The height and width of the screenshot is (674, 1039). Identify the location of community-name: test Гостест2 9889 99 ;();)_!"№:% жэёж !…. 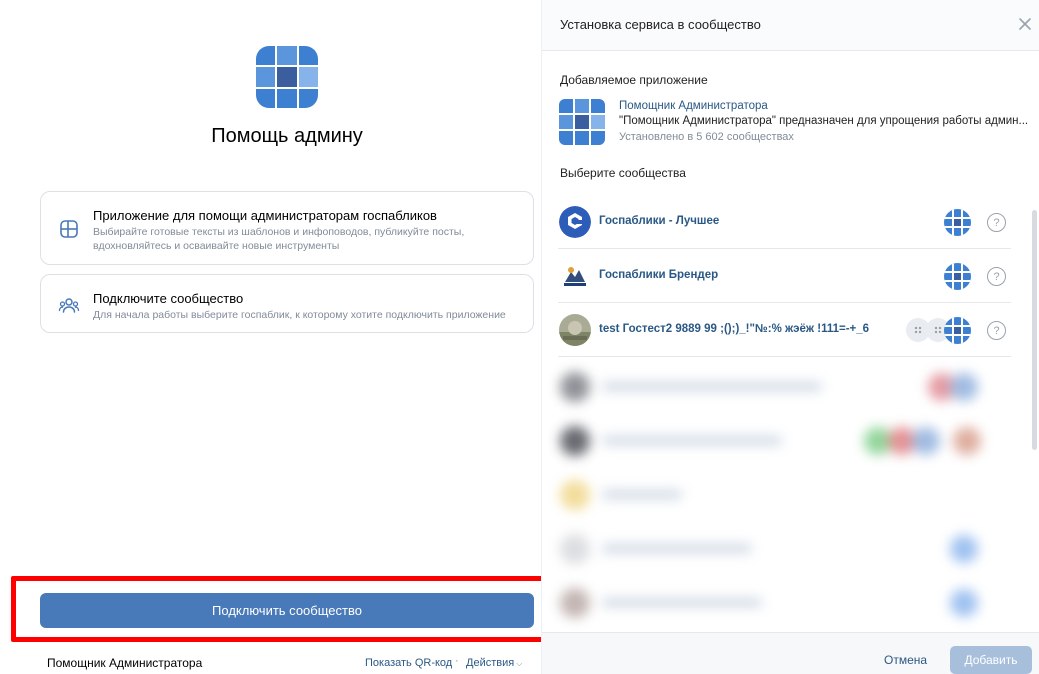
(734, 329).